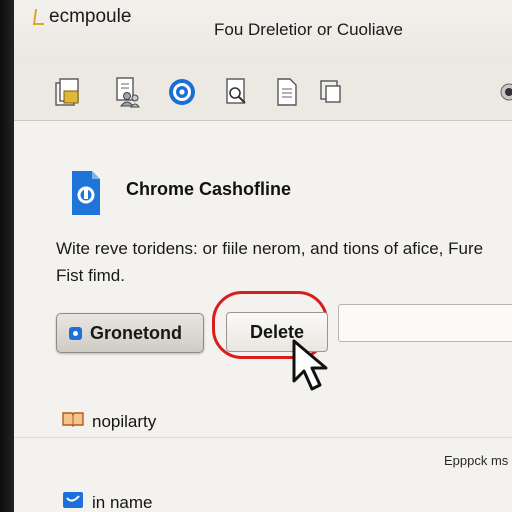 The image size is (512, 512). What do you see at coordinates (308, 29) in the screenshot?
I see `window-title: Fou Dreletior or Cuoliave` at bounding box center [308, 29].